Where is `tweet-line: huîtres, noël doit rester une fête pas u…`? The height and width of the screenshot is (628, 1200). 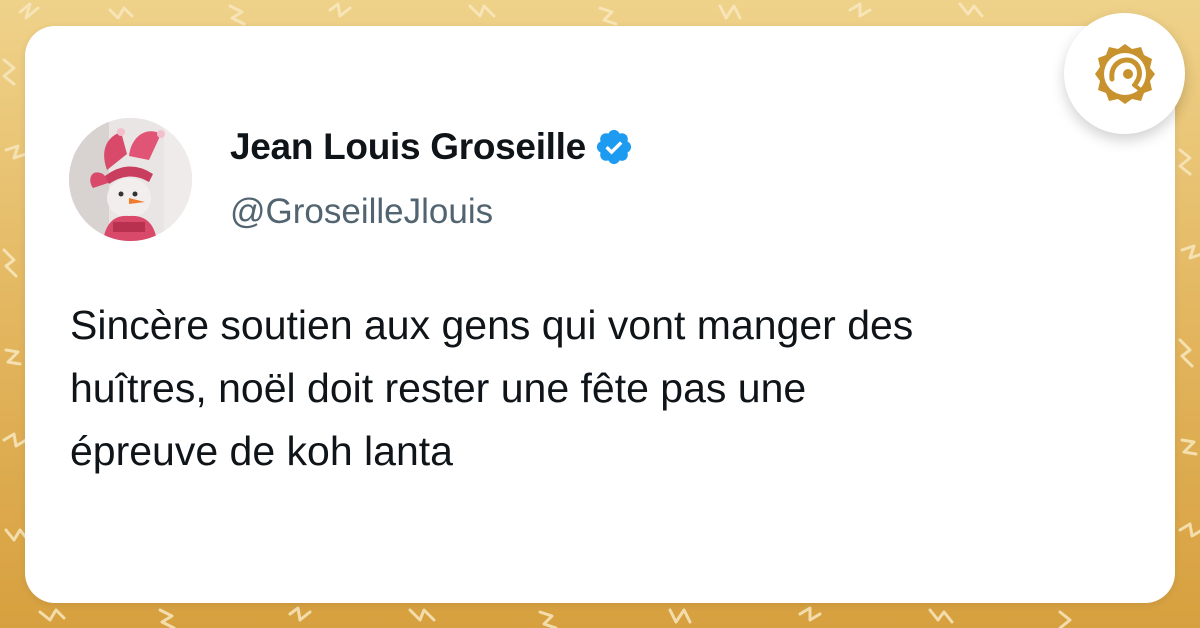 tweet-line: huîtres, noël doit rester une fête pas u… is located at coordinates (438, 388).